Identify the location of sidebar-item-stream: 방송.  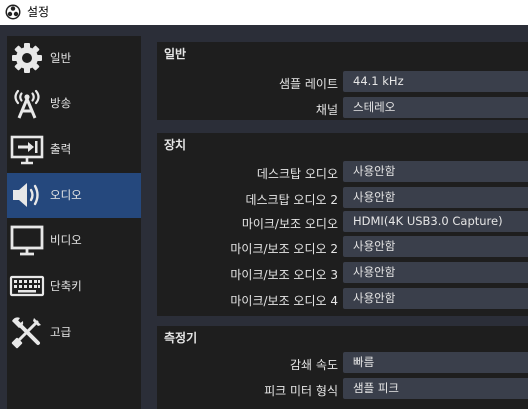
(74, 103).